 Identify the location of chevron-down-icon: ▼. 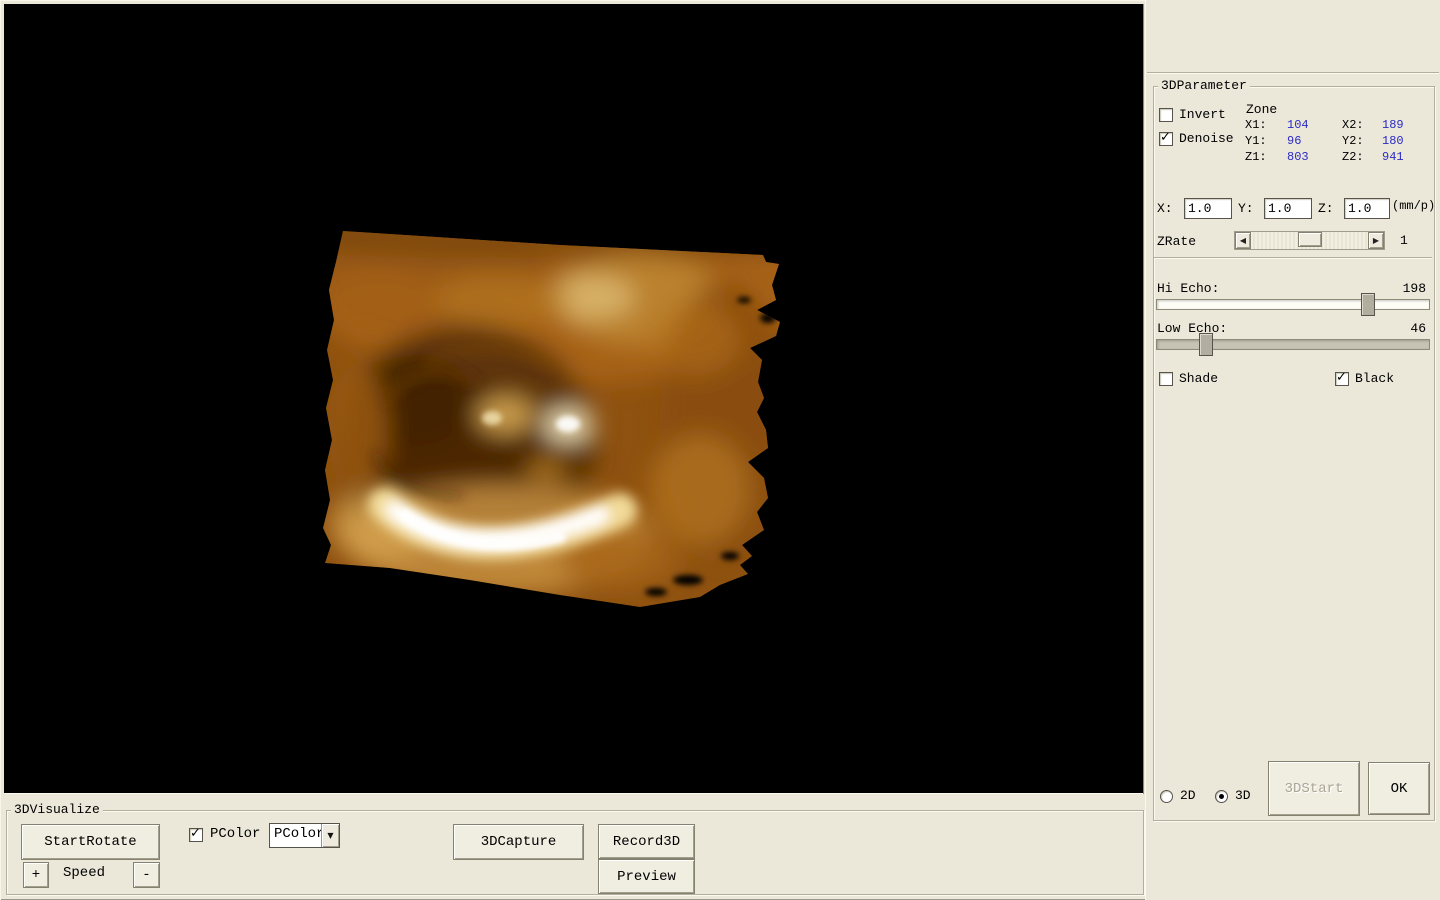
(330, 835).